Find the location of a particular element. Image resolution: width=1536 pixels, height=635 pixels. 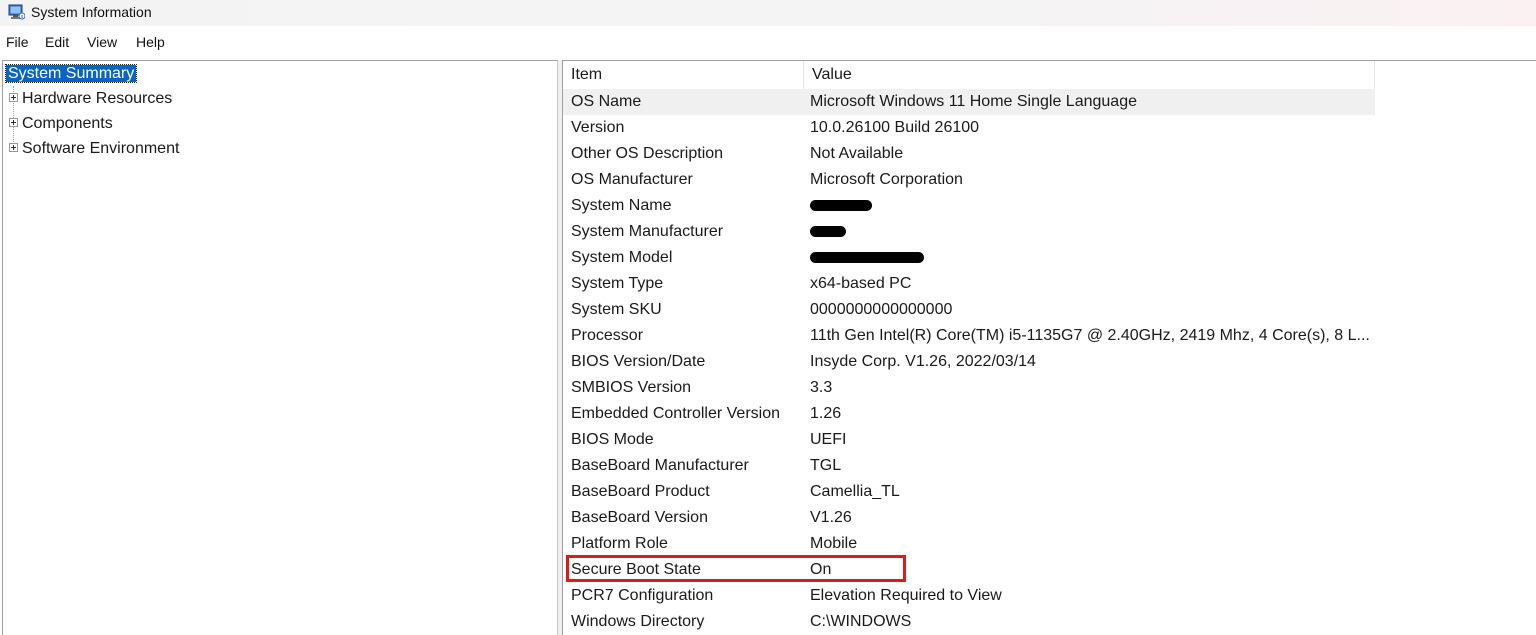

value-cell: TGL is located at coordinates (826, 465).